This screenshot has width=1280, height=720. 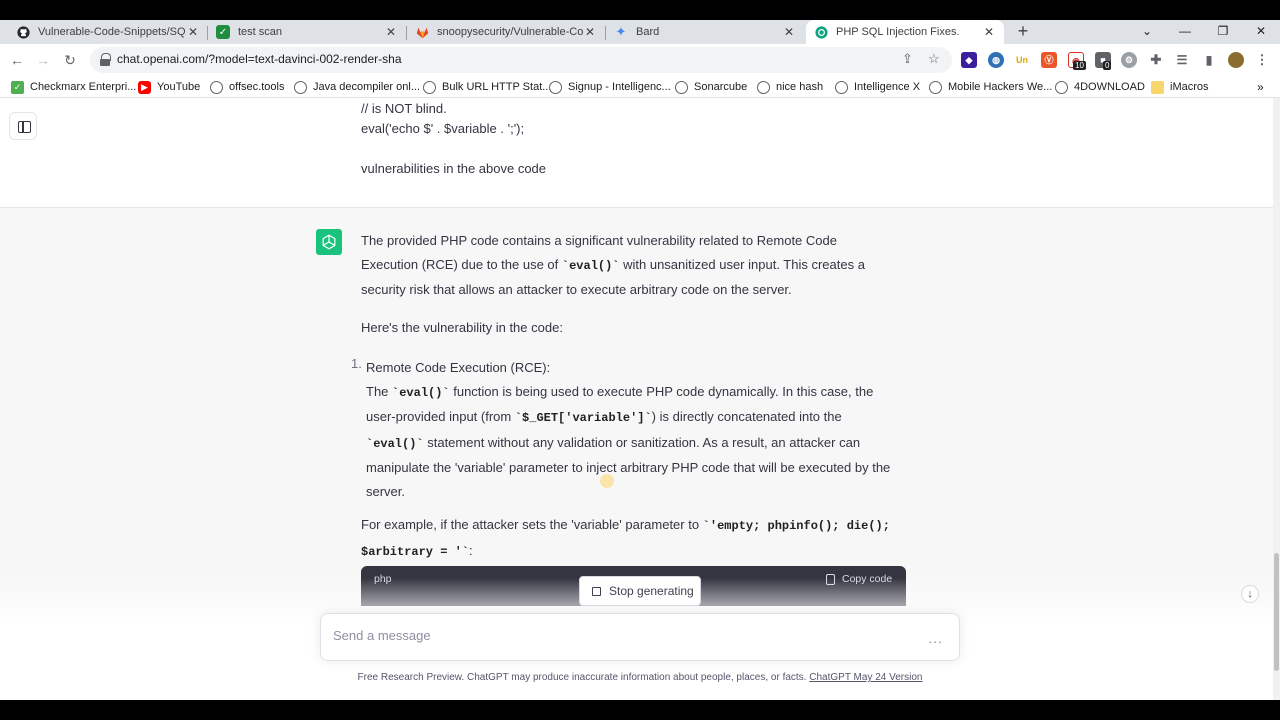 What do you see at coordinates (621, 31) in the screenshot?
I see `bard-sparkle-icon: ✦` at bounding box center [621, 31].